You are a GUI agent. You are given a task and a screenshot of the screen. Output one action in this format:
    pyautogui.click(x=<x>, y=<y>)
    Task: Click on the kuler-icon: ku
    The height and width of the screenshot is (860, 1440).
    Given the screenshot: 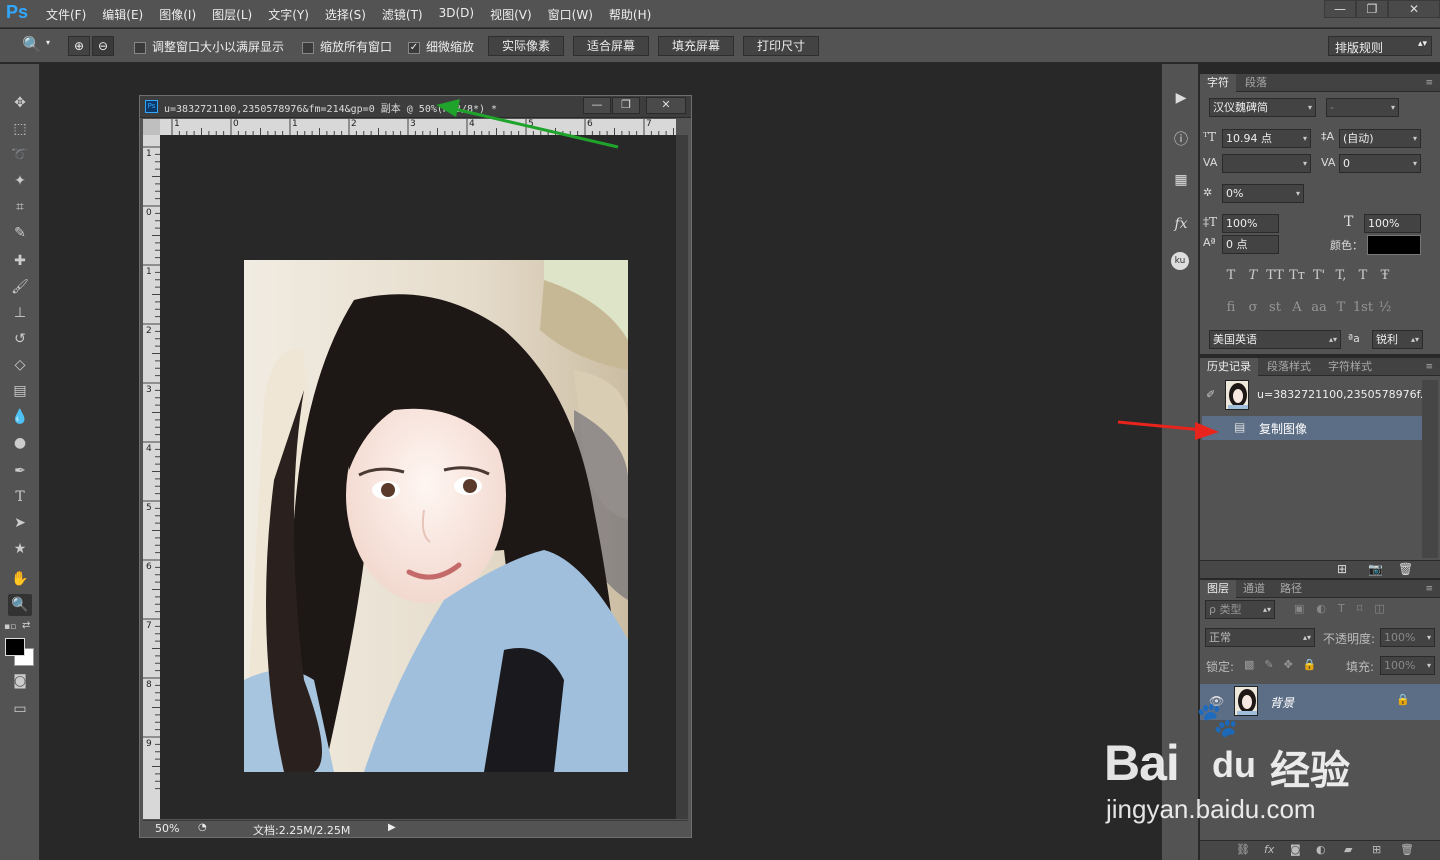 What is the action you would take?
    pyautogui.click(x=1180, y=261)
    